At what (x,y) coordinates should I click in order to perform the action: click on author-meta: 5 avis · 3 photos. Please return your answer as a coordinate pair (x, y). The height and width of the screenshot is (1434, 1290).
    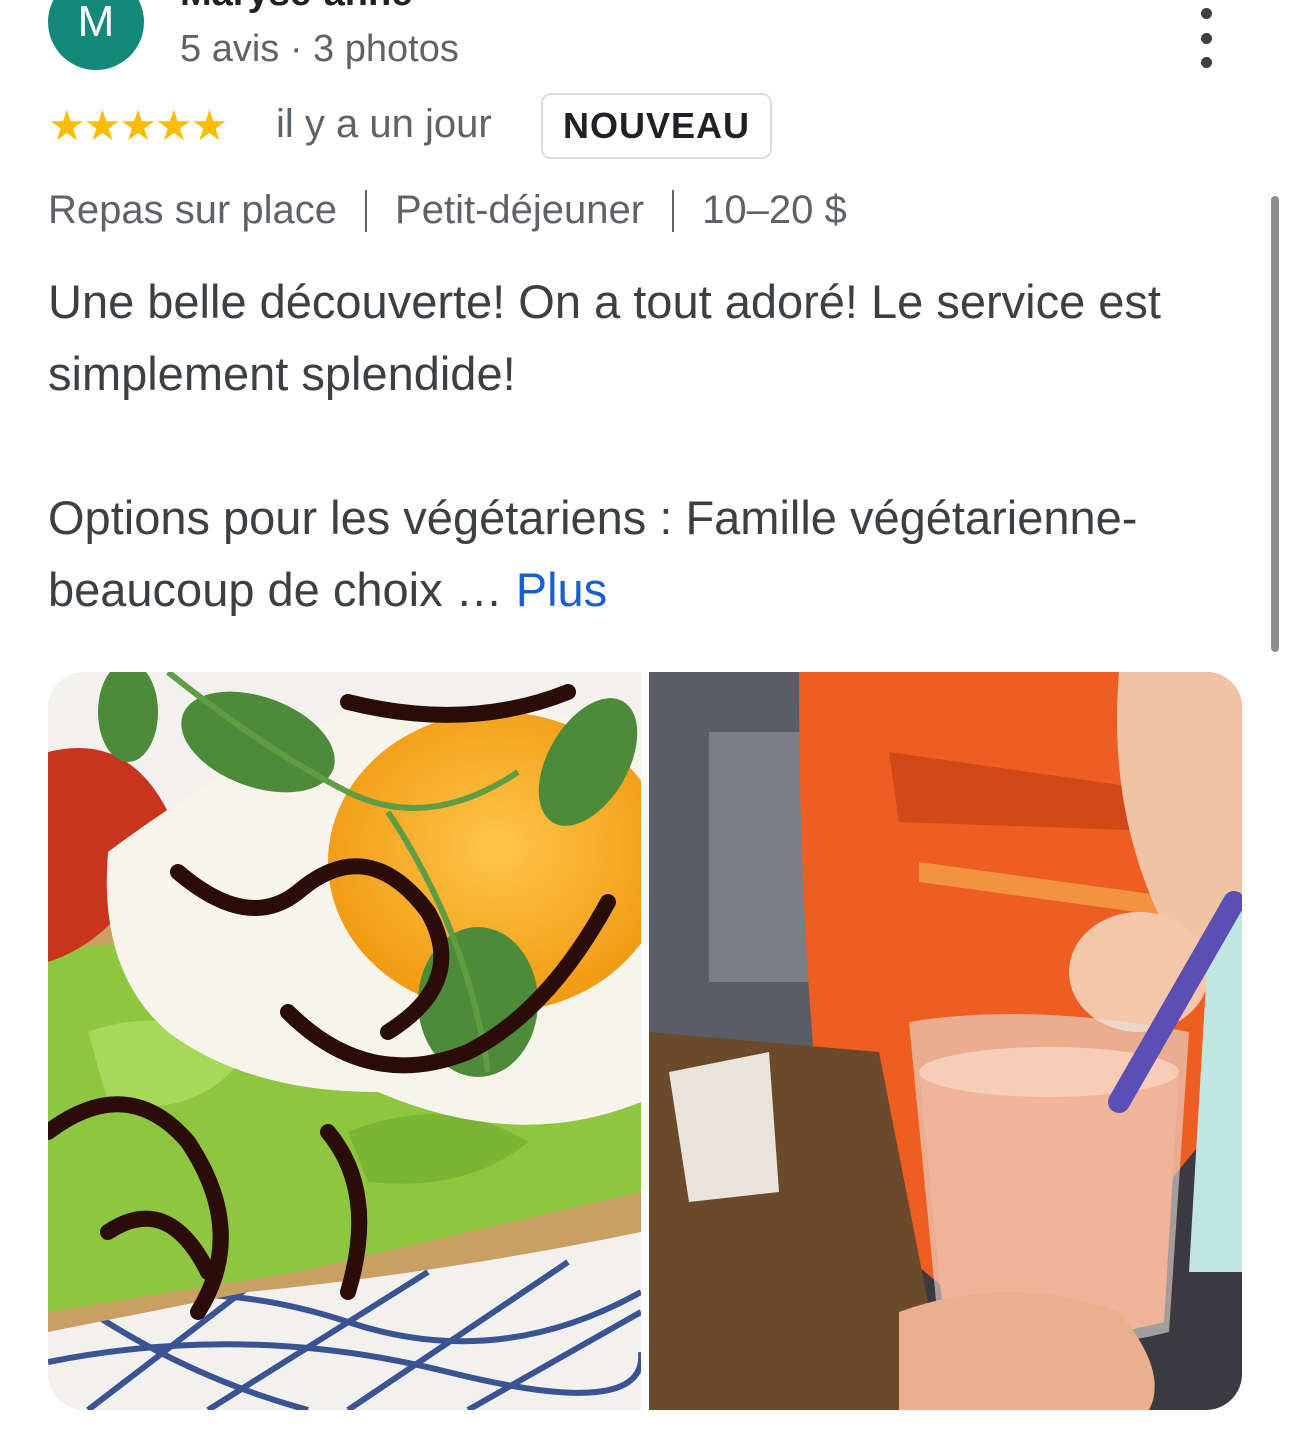
    Looking at the image, I should click on (319, 49).